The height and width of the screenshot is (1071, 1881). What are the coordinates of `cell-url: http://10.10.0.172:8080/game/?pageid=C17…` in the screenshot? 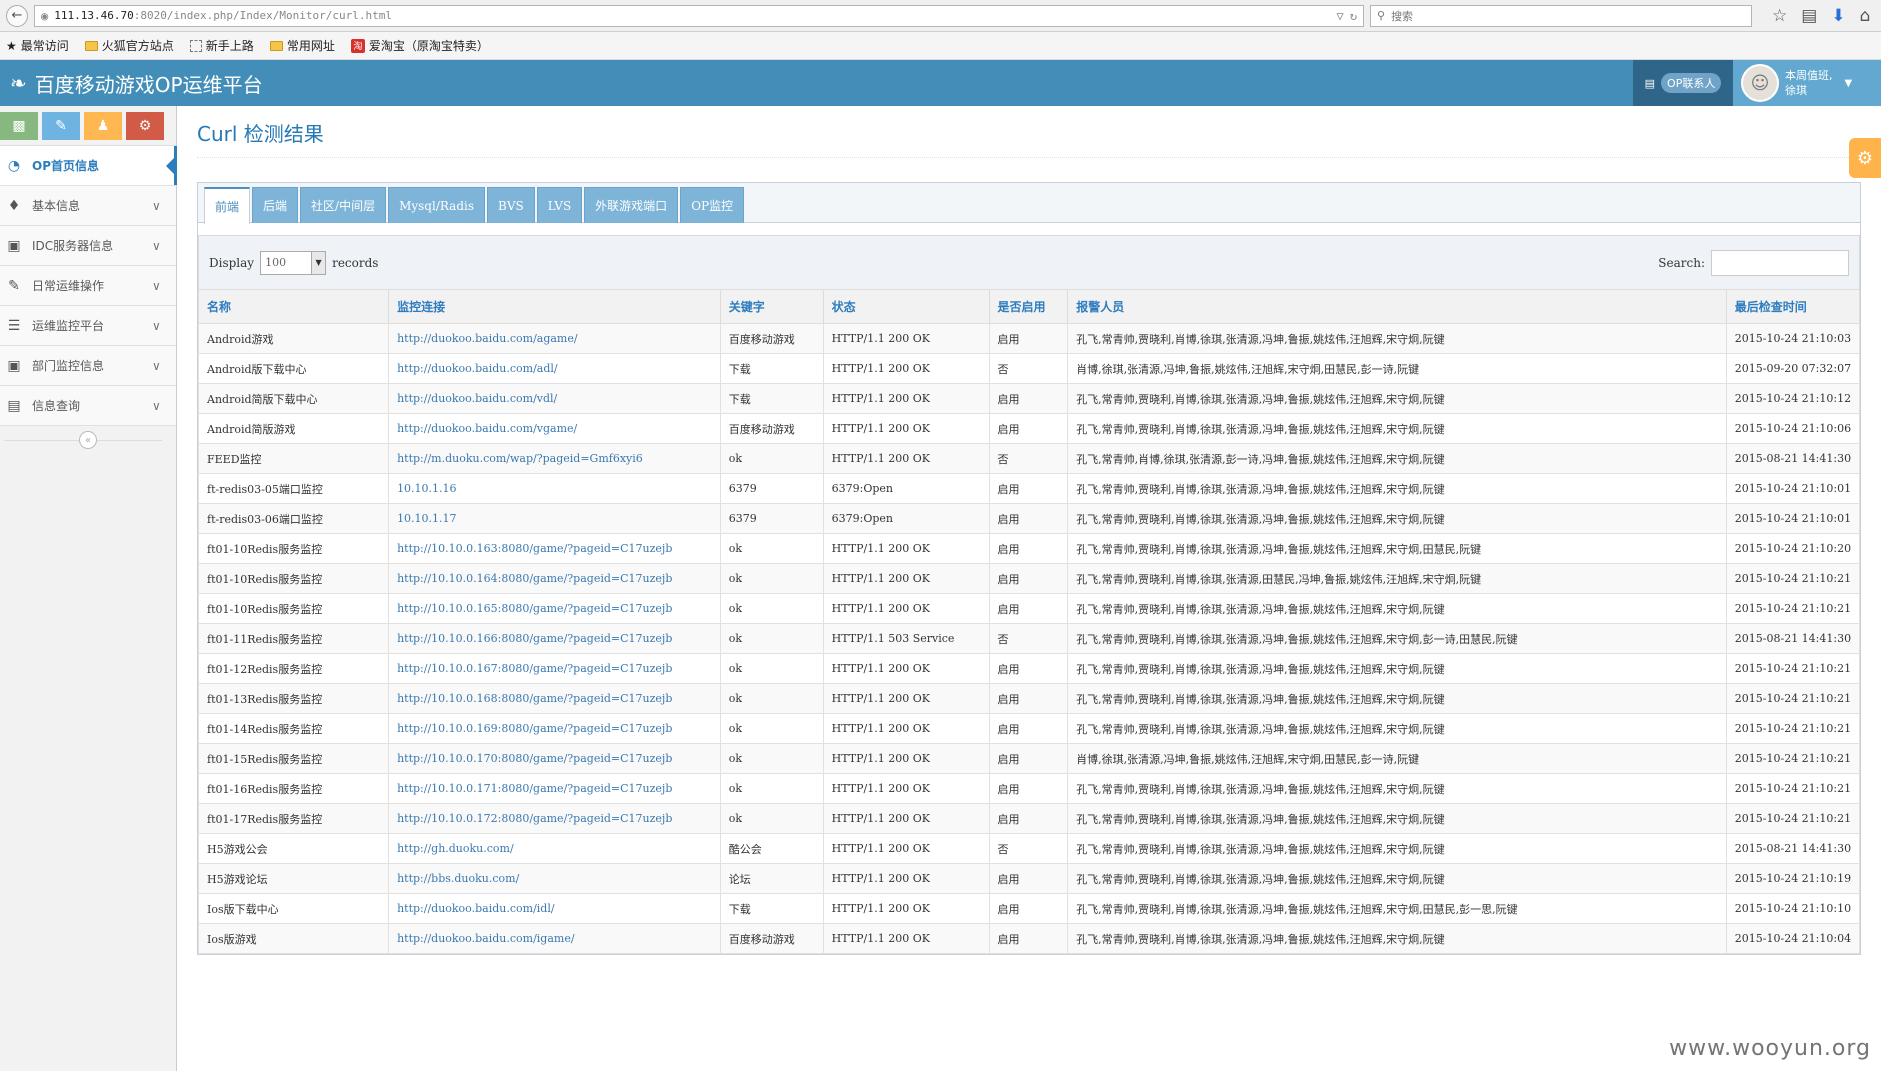 It's located at (554, 818).